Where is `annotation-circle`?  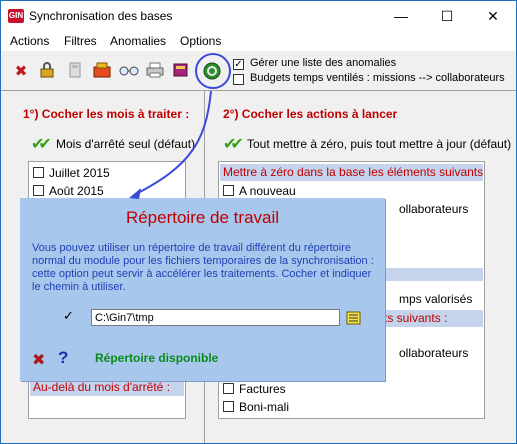 annotation-circle is located at coordinates (213, 71).